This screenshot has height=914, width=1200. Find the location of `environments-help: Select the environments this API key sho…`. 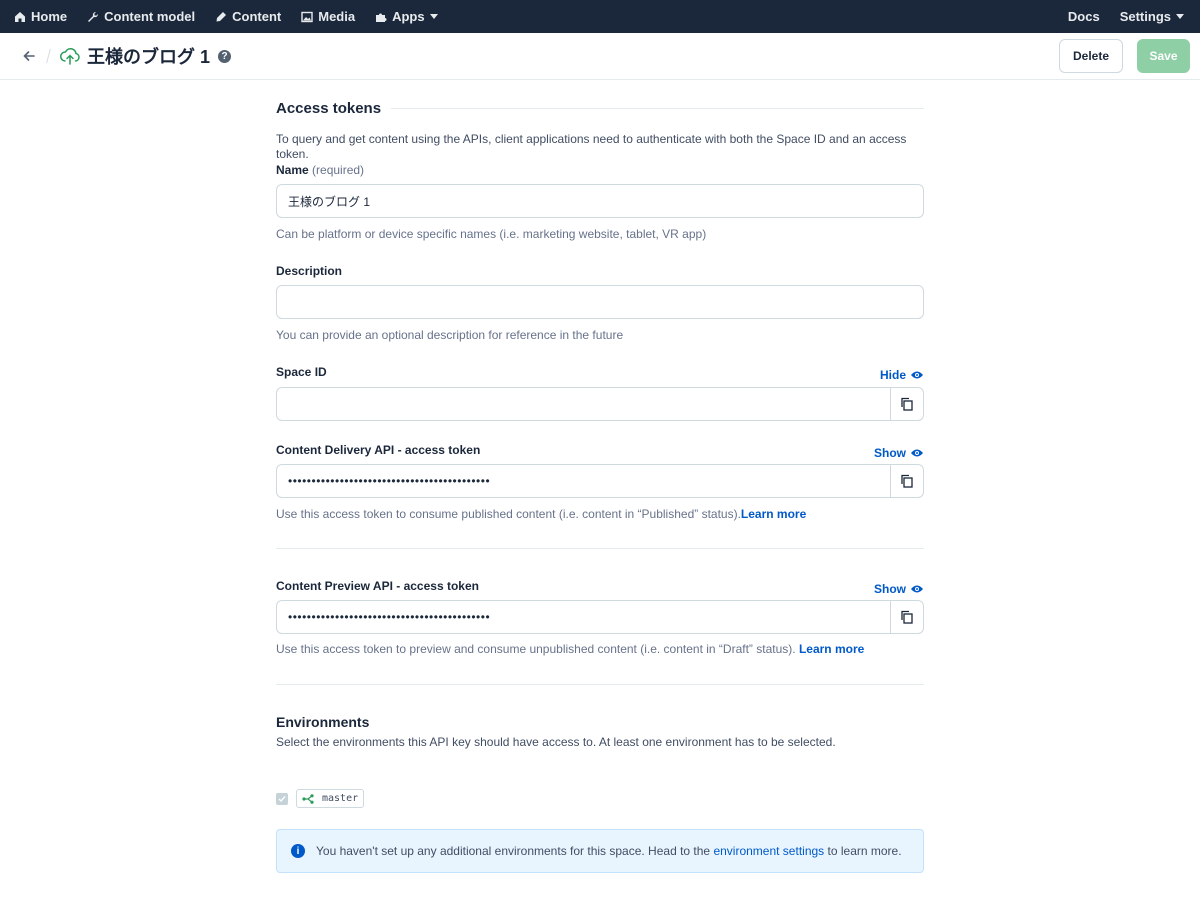

environments-help: Select the environments this API key sho… is located at coordinates (556, 742).